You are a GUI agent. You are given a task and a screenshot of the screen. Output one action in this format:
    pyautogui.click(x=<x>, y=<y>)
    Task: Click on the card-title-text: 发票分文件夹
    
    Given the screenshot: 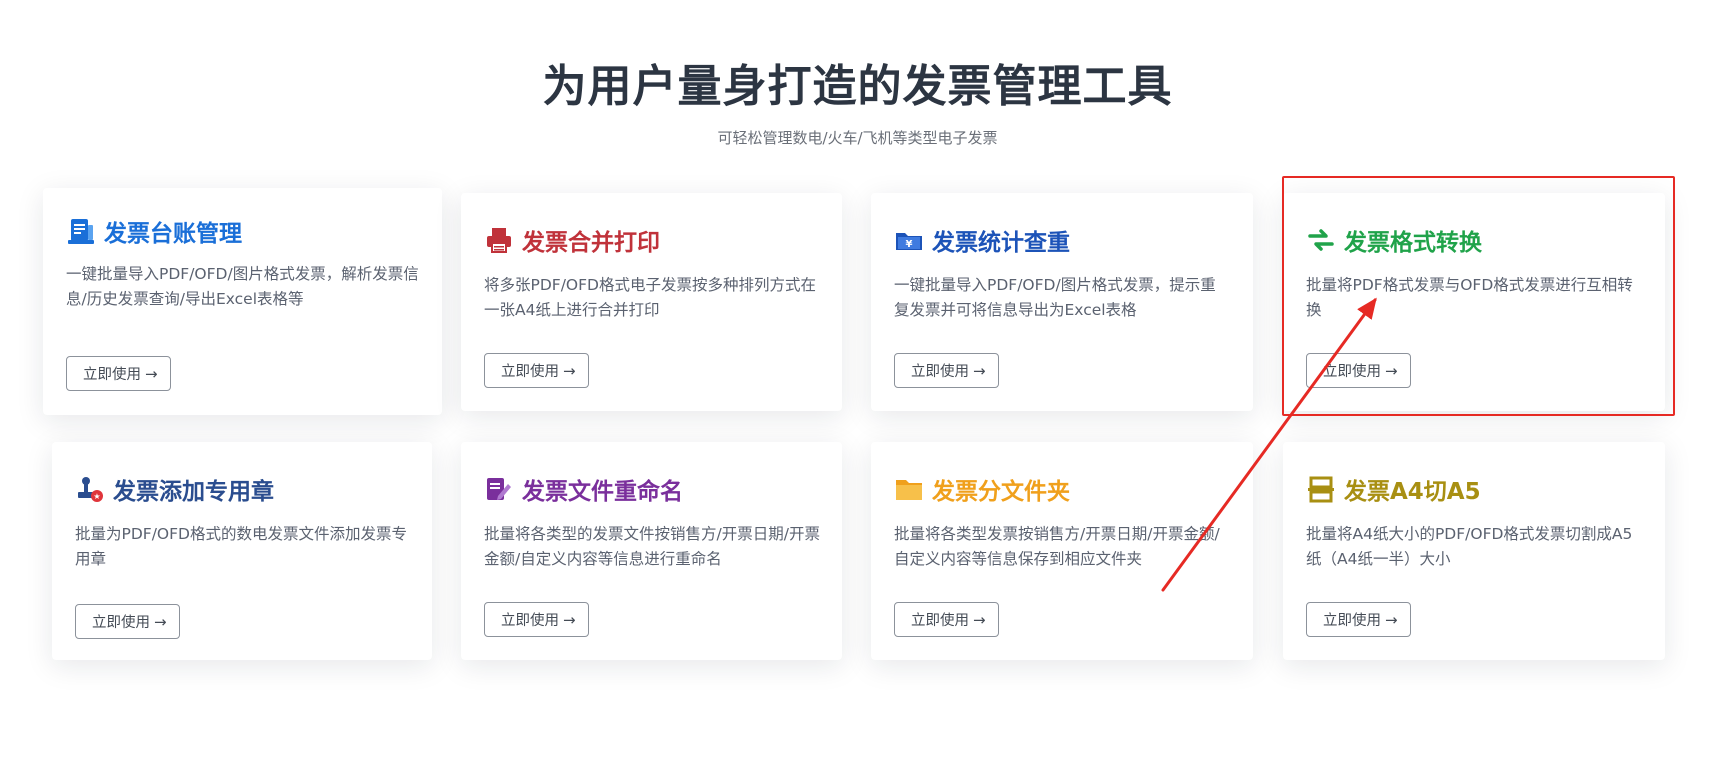 What is the action you would take?
    pyautogui.click(x=1001, y=492)
    